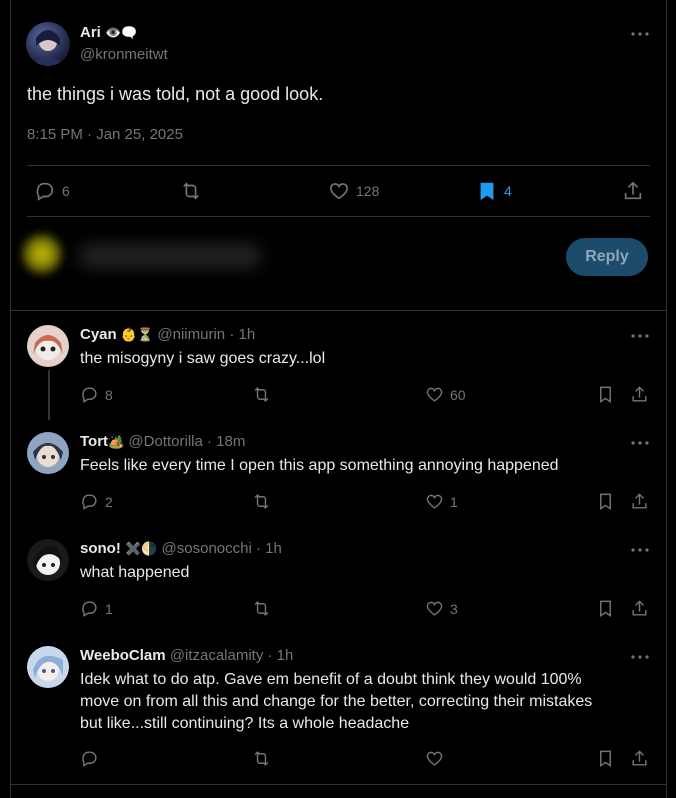 The width and height of the screenshot is (676, 798). What do you see at coordinates (42, 254) in the screenshot?
I see `current-user-avatar-blurred` at bounding box center [42, 254].